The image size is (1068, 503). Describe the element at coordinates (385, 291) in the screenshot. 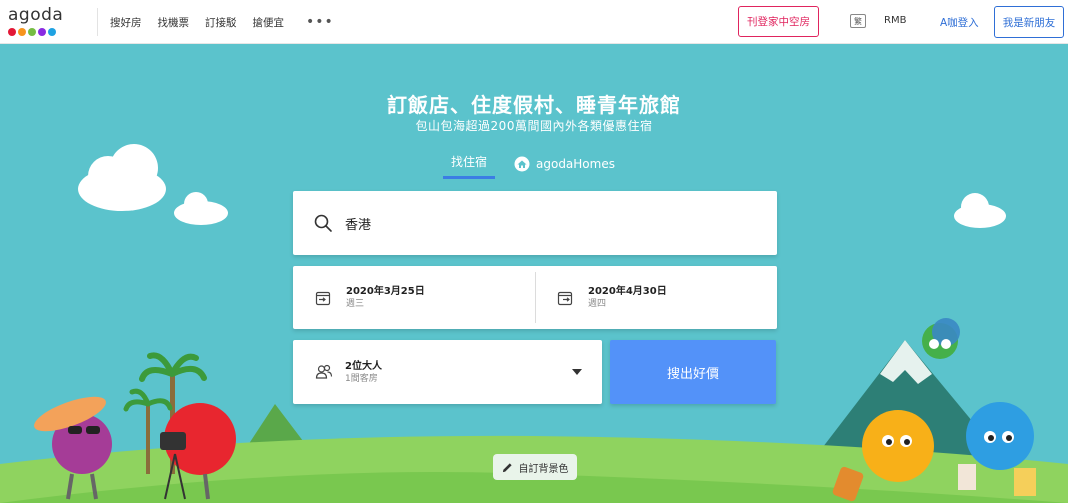

I see `checkin-date: 2020年3月25日` at that location.